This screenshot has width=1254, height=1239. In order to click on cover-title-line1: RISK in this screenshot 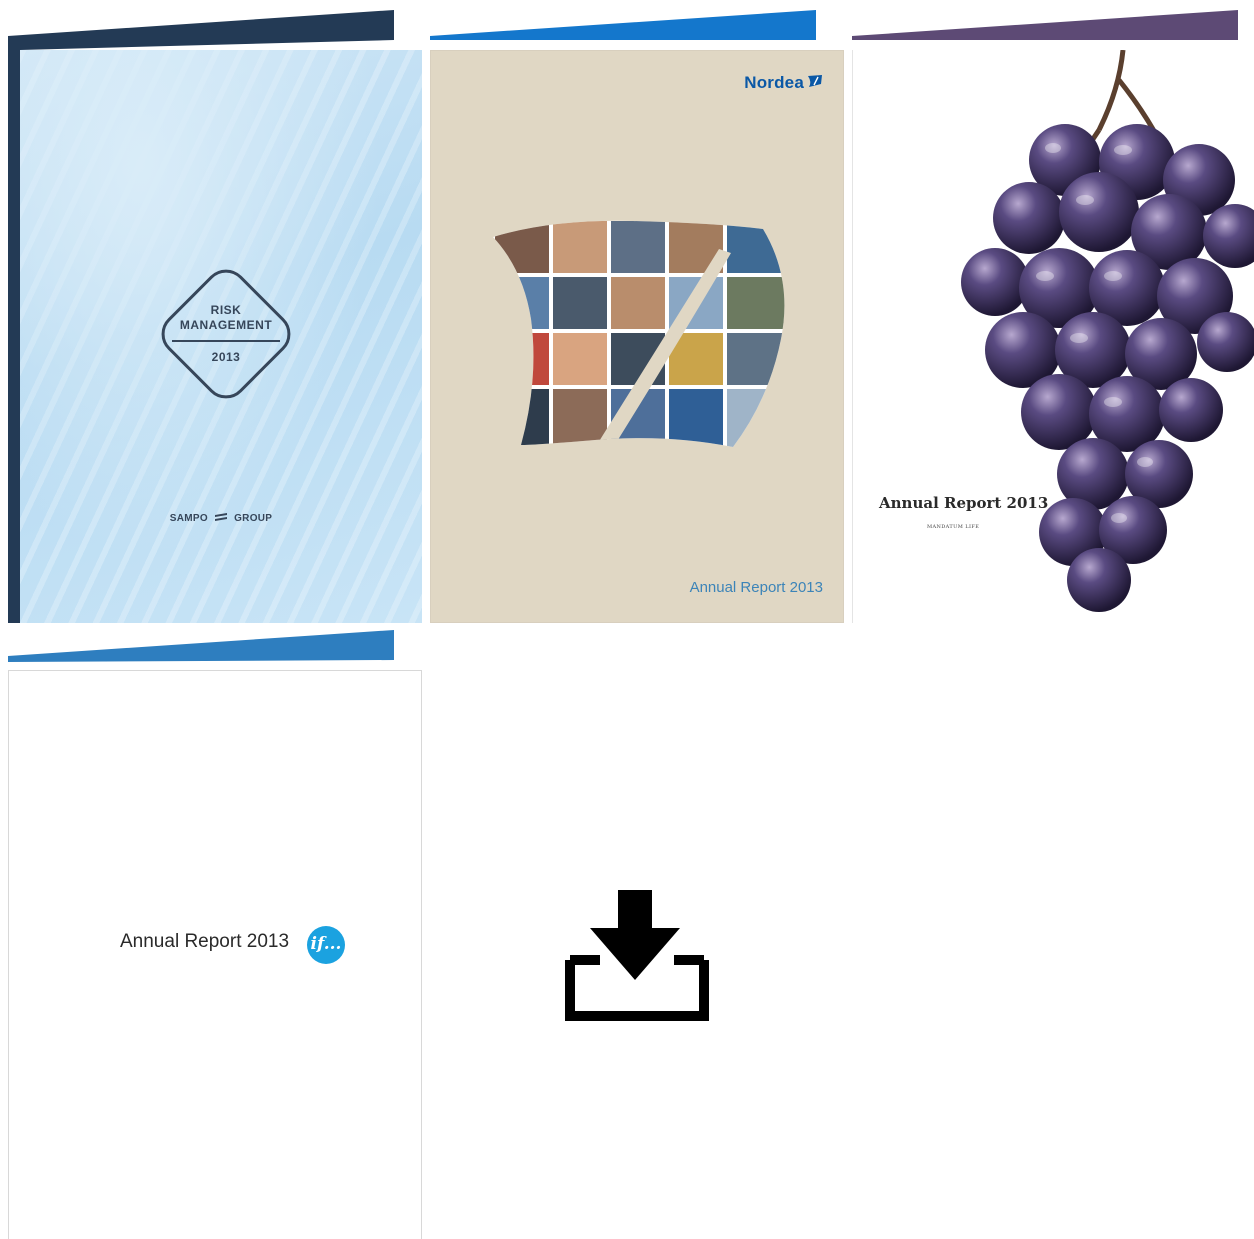, I will do `click(226, 310)`.